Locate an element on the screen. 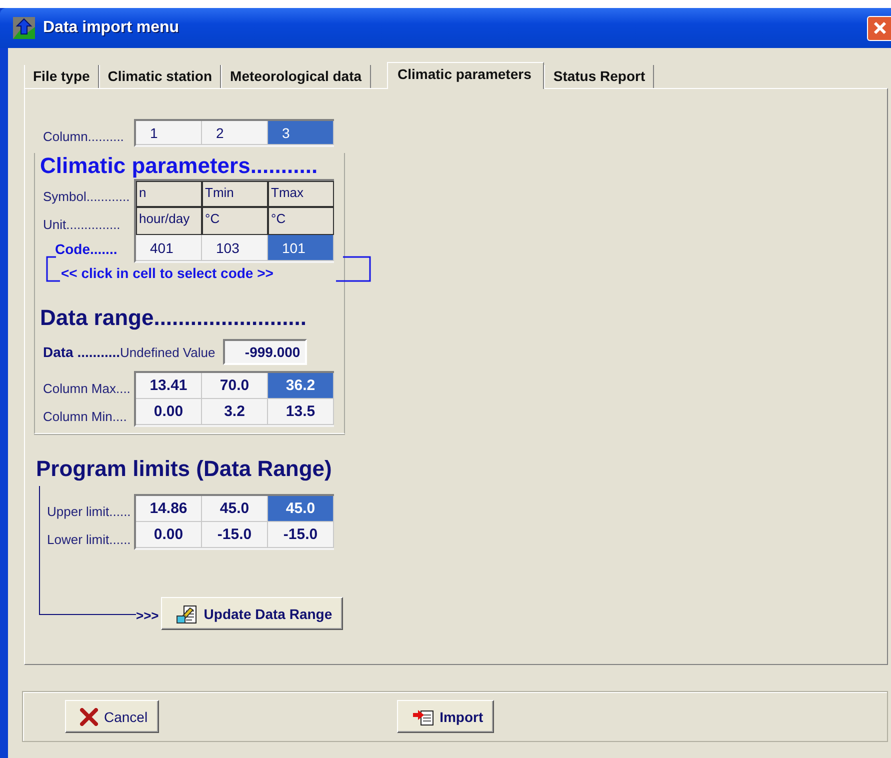 The image size is (891, 758). grid-cell: hour/day is located at coordinates (169, 221).